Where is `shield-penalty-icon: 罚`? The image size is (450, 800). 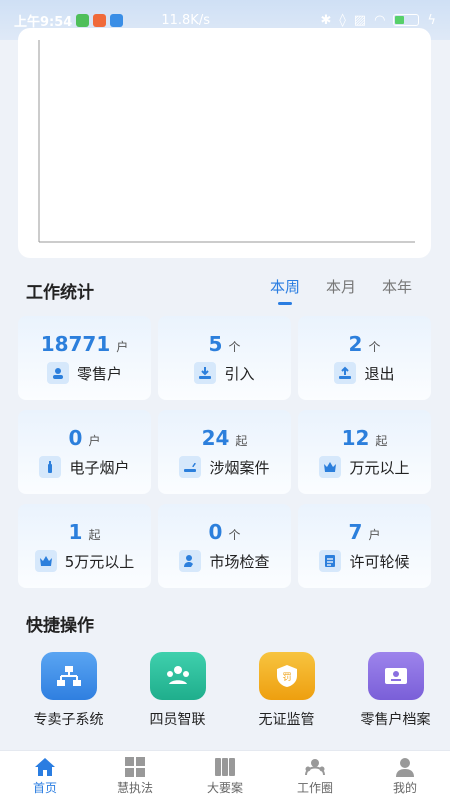 shield-penalty-icon: 罚 is located at coordinates (286, 676).